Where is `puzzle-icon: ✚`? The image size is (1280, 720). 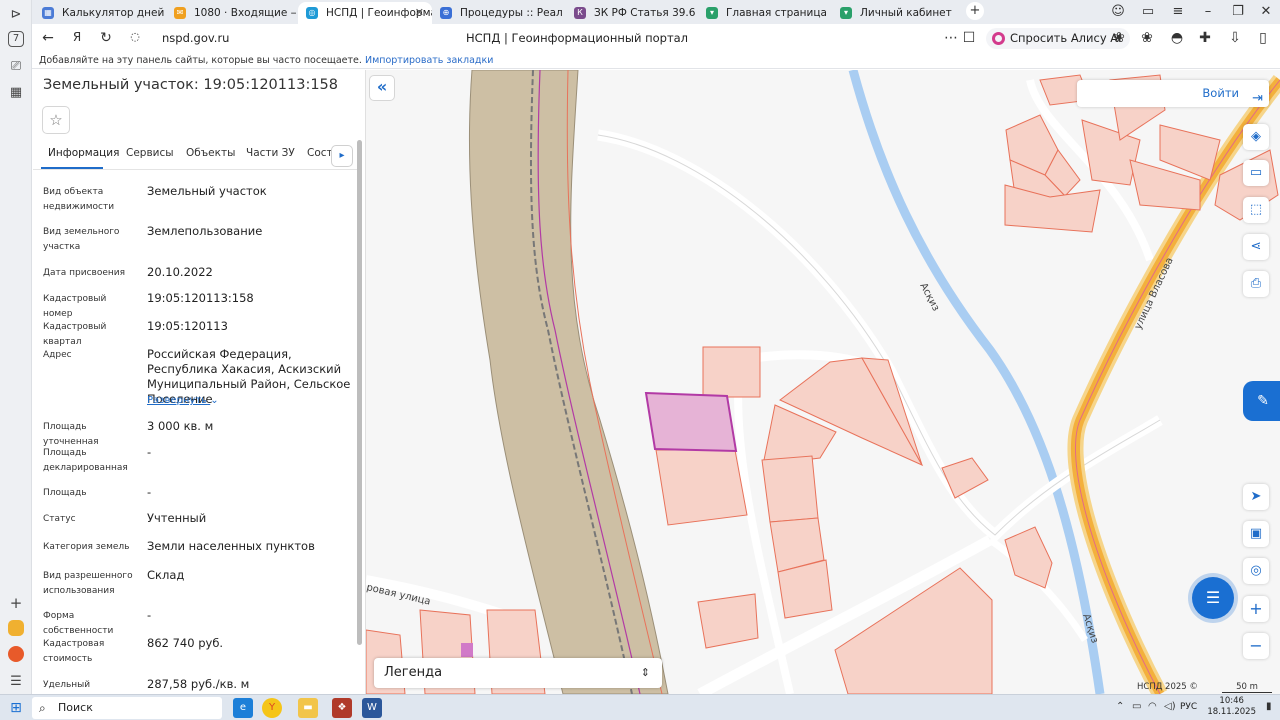
puzzle-icon: ✚ is located at coordinates (1205, 38).